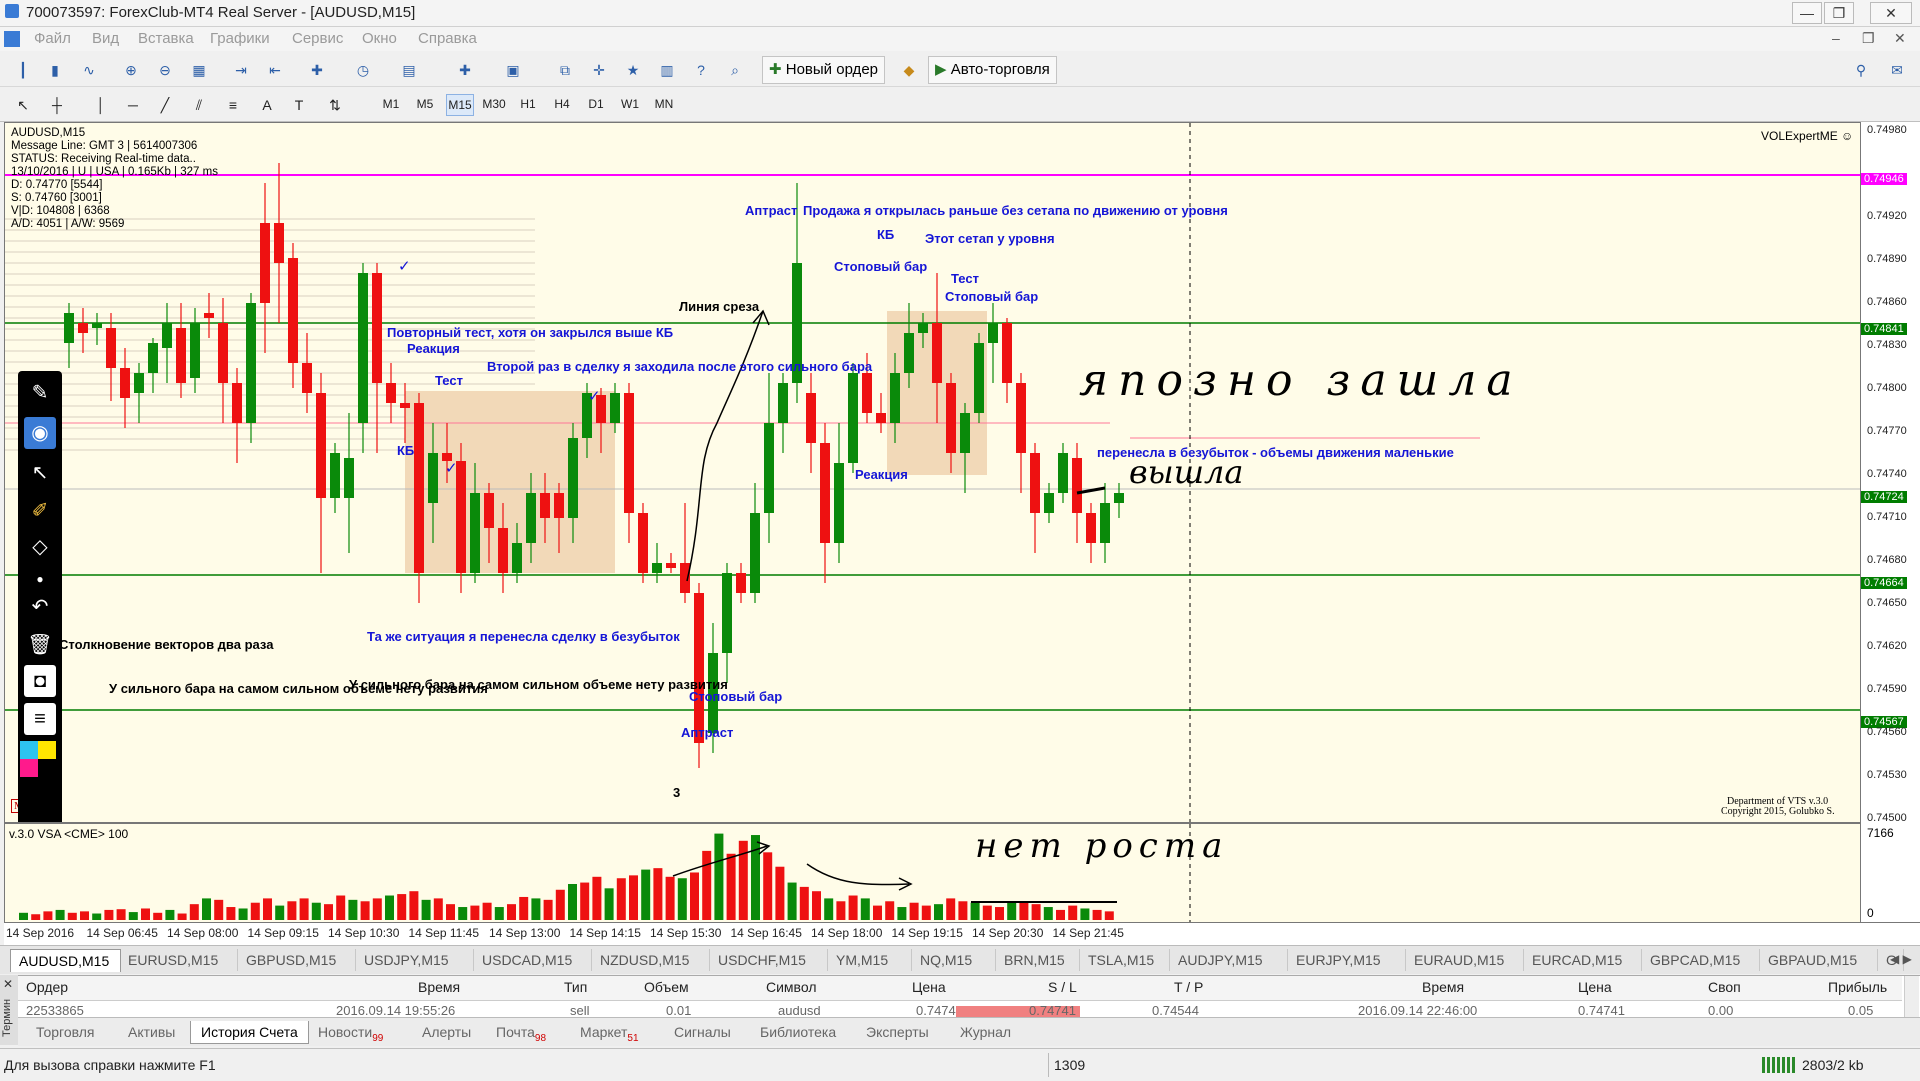  What do you see at coordinates (249, 1032) in the screenshot?
I see `terminal-tab: История Счета` at bounding box center [249, 1032].